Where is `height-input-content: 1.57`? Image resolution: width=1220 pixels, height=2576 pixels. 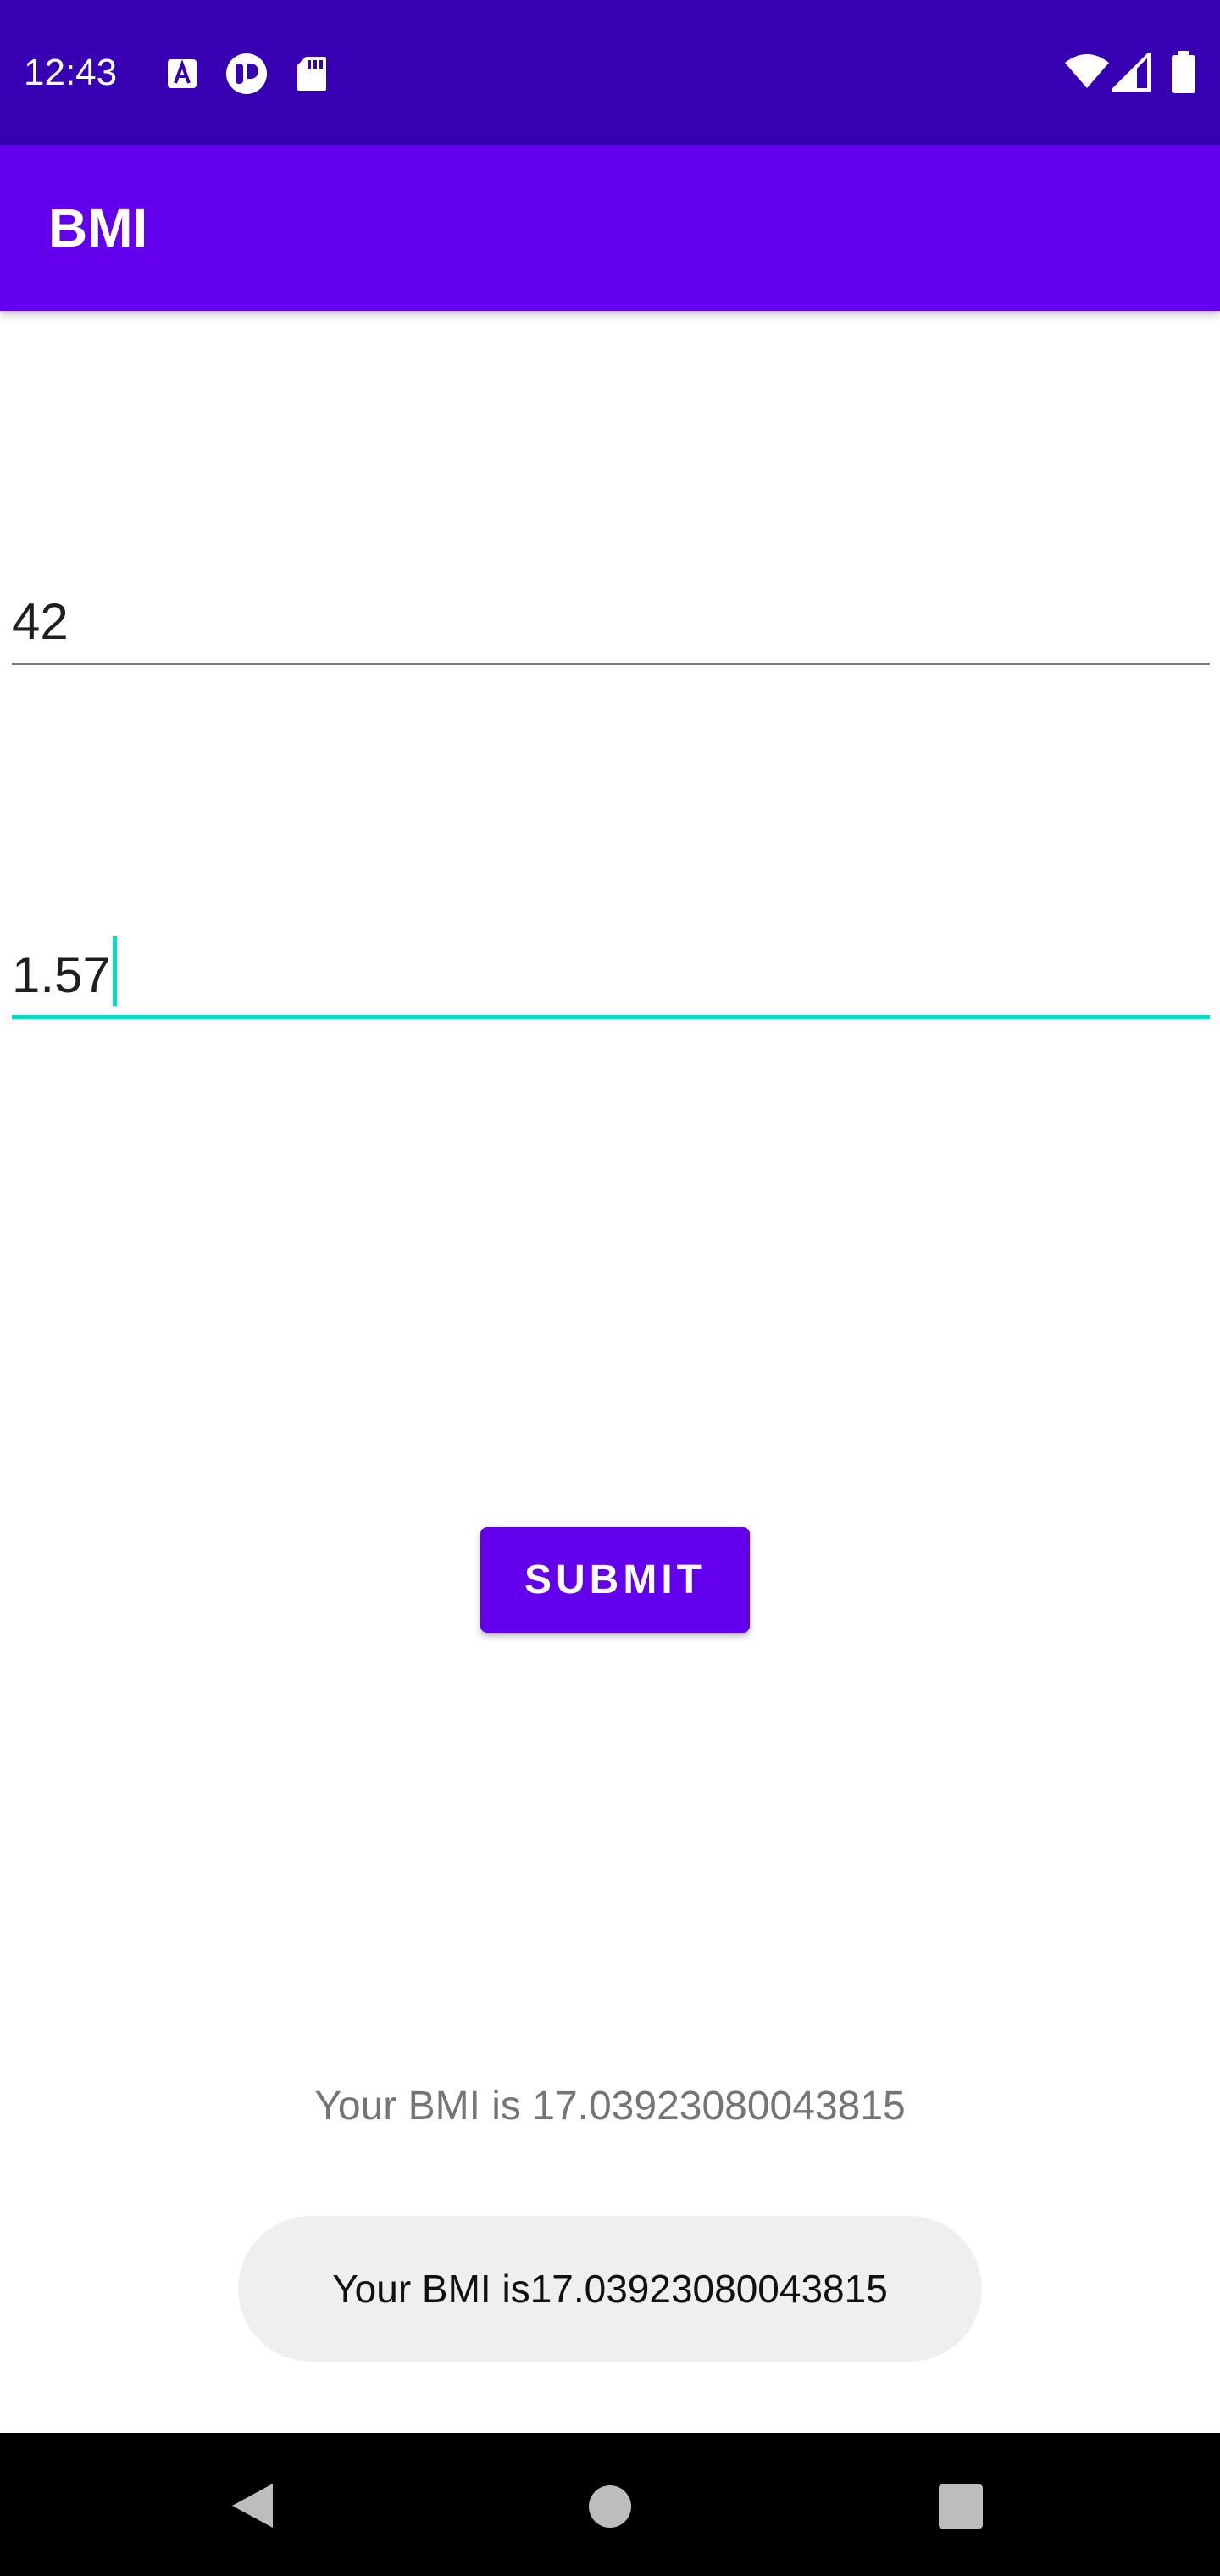 height-input-content: 1.57 is located at coordinates (64, 971).